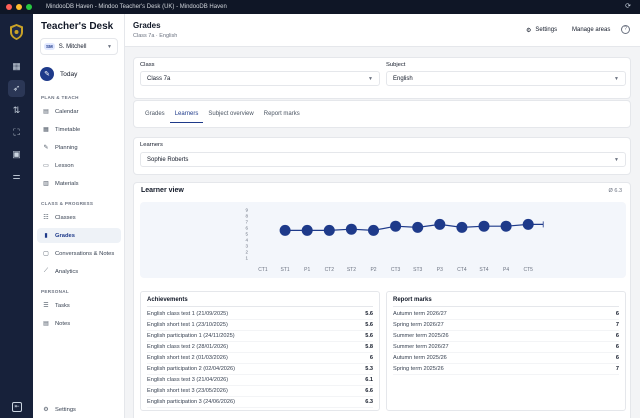  I want to click on collapse-sidebar-icon: ⇤, so click(17, 407).